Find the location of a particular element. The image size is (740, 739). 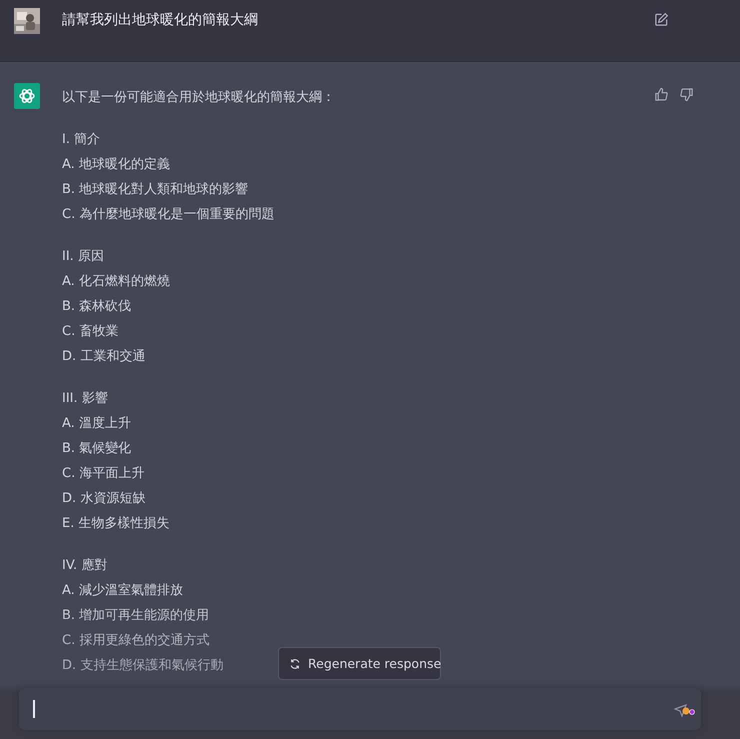

section-heading: II. 原因 is located at coordinates (83, 257).